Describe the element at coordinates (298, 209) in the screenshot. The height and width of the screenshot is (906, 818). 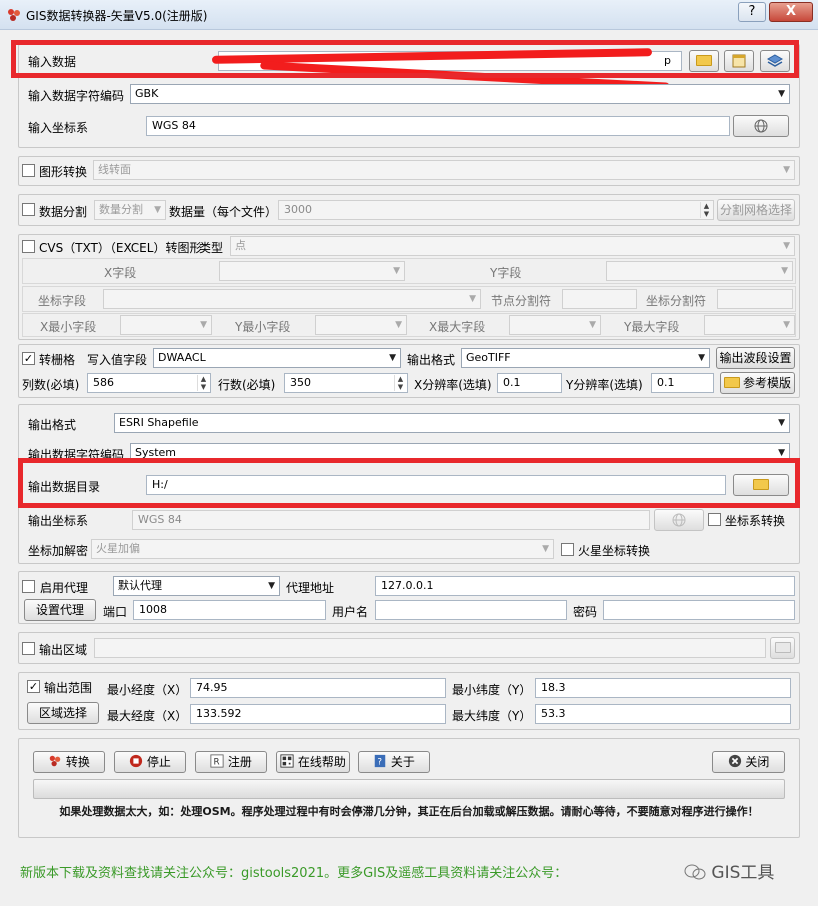
I see `split-count-value: 3000` at that location.